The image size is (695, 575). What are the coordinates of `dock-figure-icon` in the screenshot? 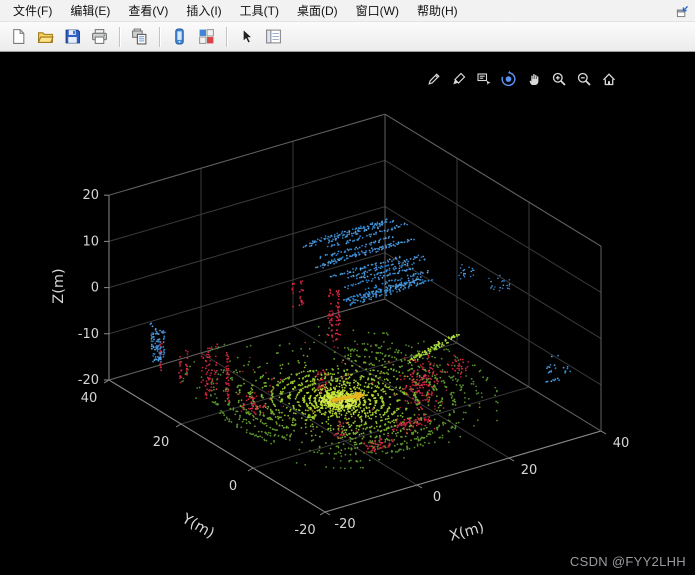 It's located at (682, 11).